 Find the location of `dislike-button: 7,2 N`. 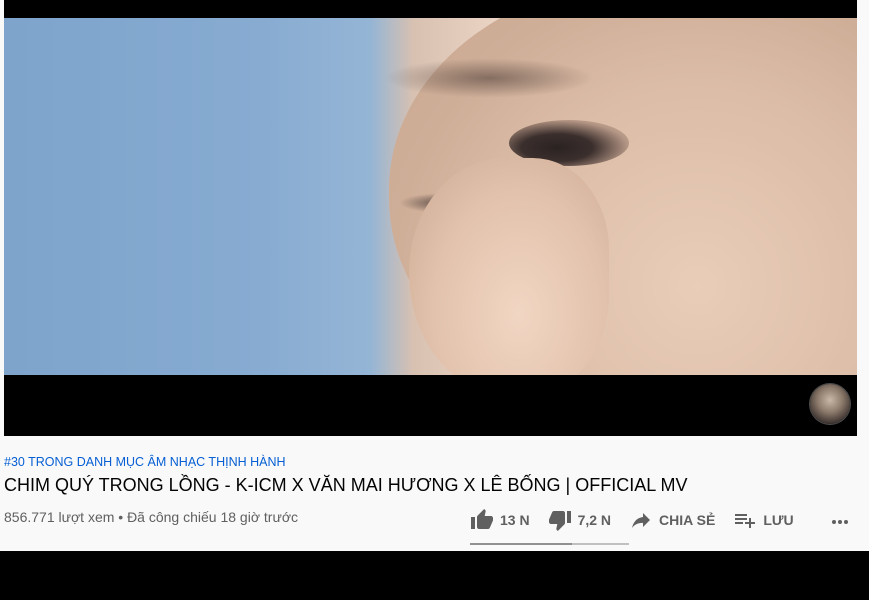

dislike-button: 7,2 N is located at coordinates (579, 520).